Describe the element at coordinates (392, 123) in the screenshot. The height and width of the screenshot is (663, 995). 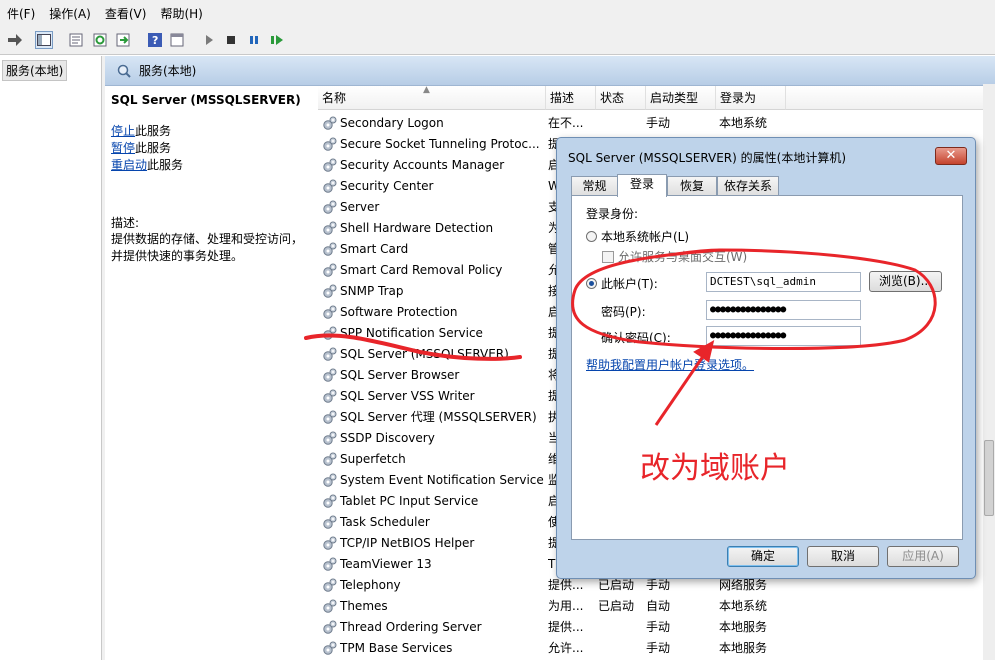
I see `service-name: Secondary Logon` at that location.